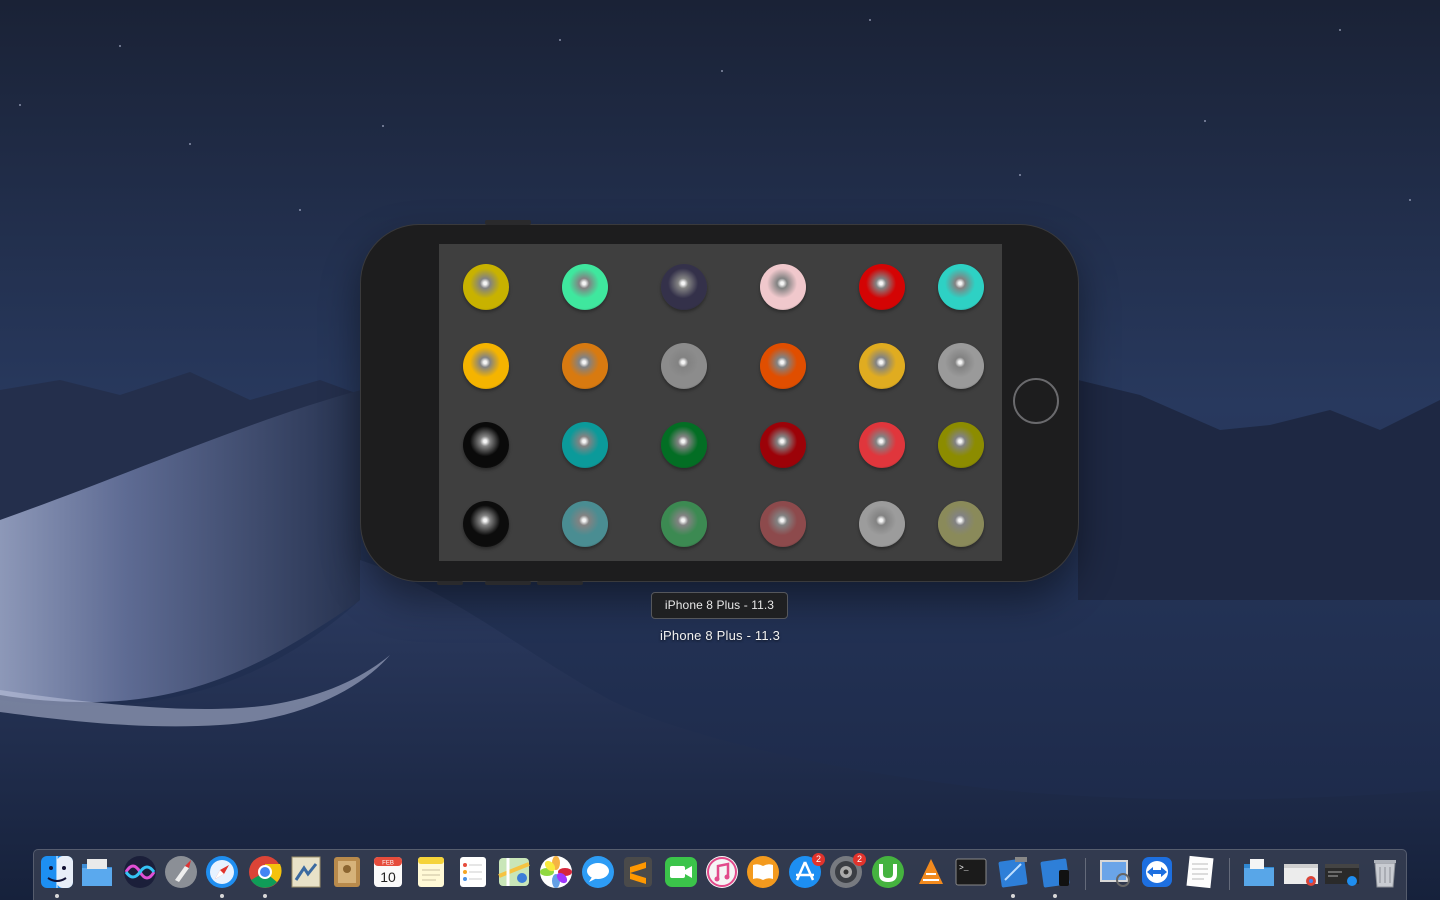 The height and width of the screenshot is (900, 1440). Describe the element at coordinates (1036, 401) in the screenshot. I see `home-button` at that location.